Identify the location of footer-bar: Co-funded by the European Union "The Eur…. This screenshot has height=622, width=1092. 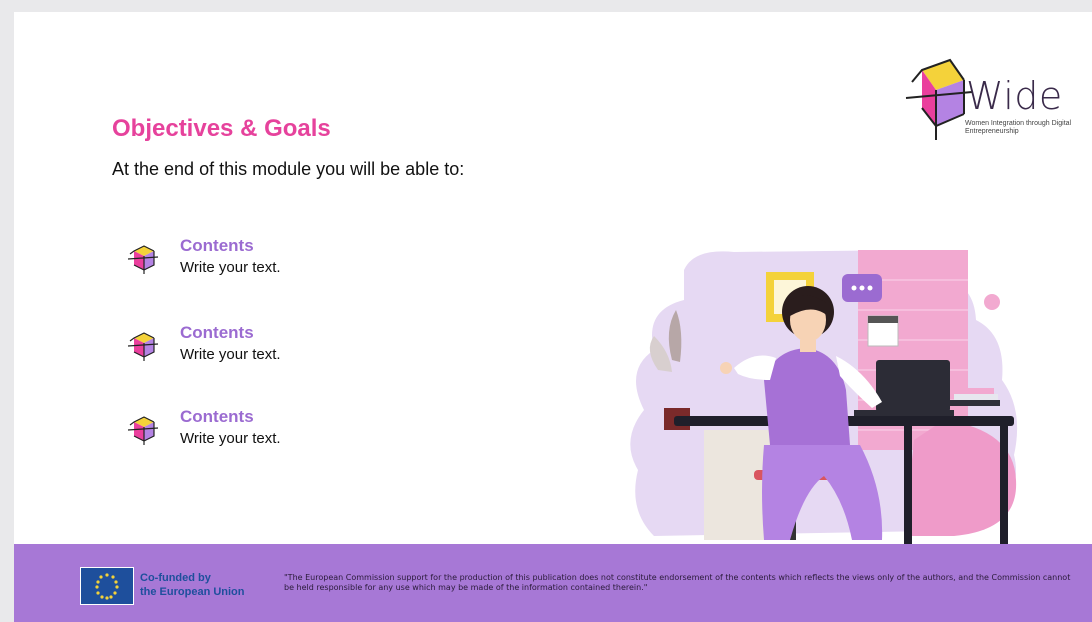
(553, 583).